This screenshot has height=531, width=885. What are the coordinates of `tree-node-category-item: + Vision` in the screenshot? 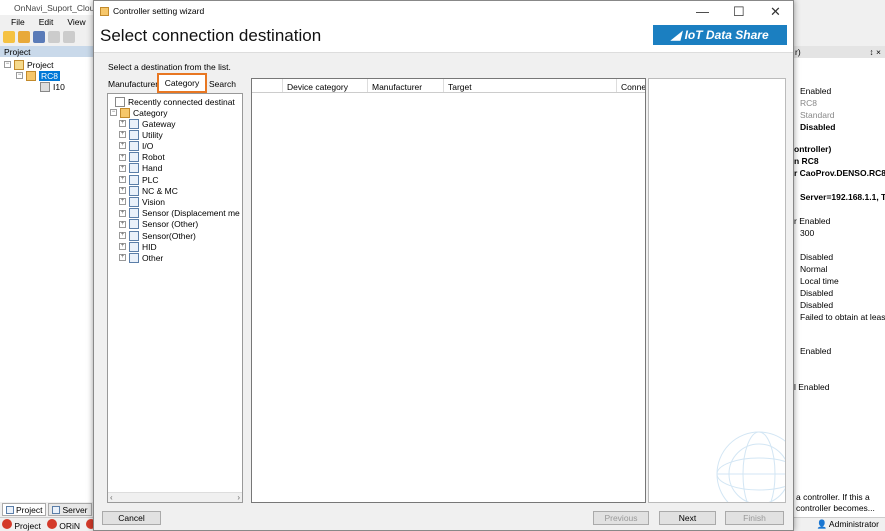 It's located at (142, 201).